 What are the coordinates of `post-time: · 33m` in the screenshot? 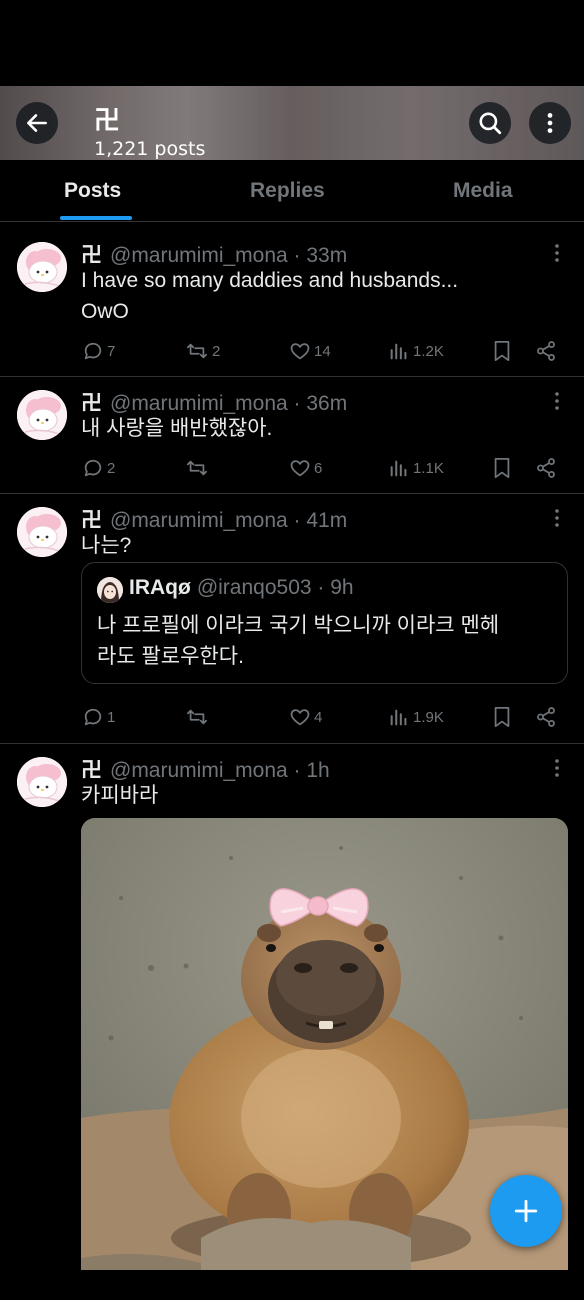 It's located at (320, 255).